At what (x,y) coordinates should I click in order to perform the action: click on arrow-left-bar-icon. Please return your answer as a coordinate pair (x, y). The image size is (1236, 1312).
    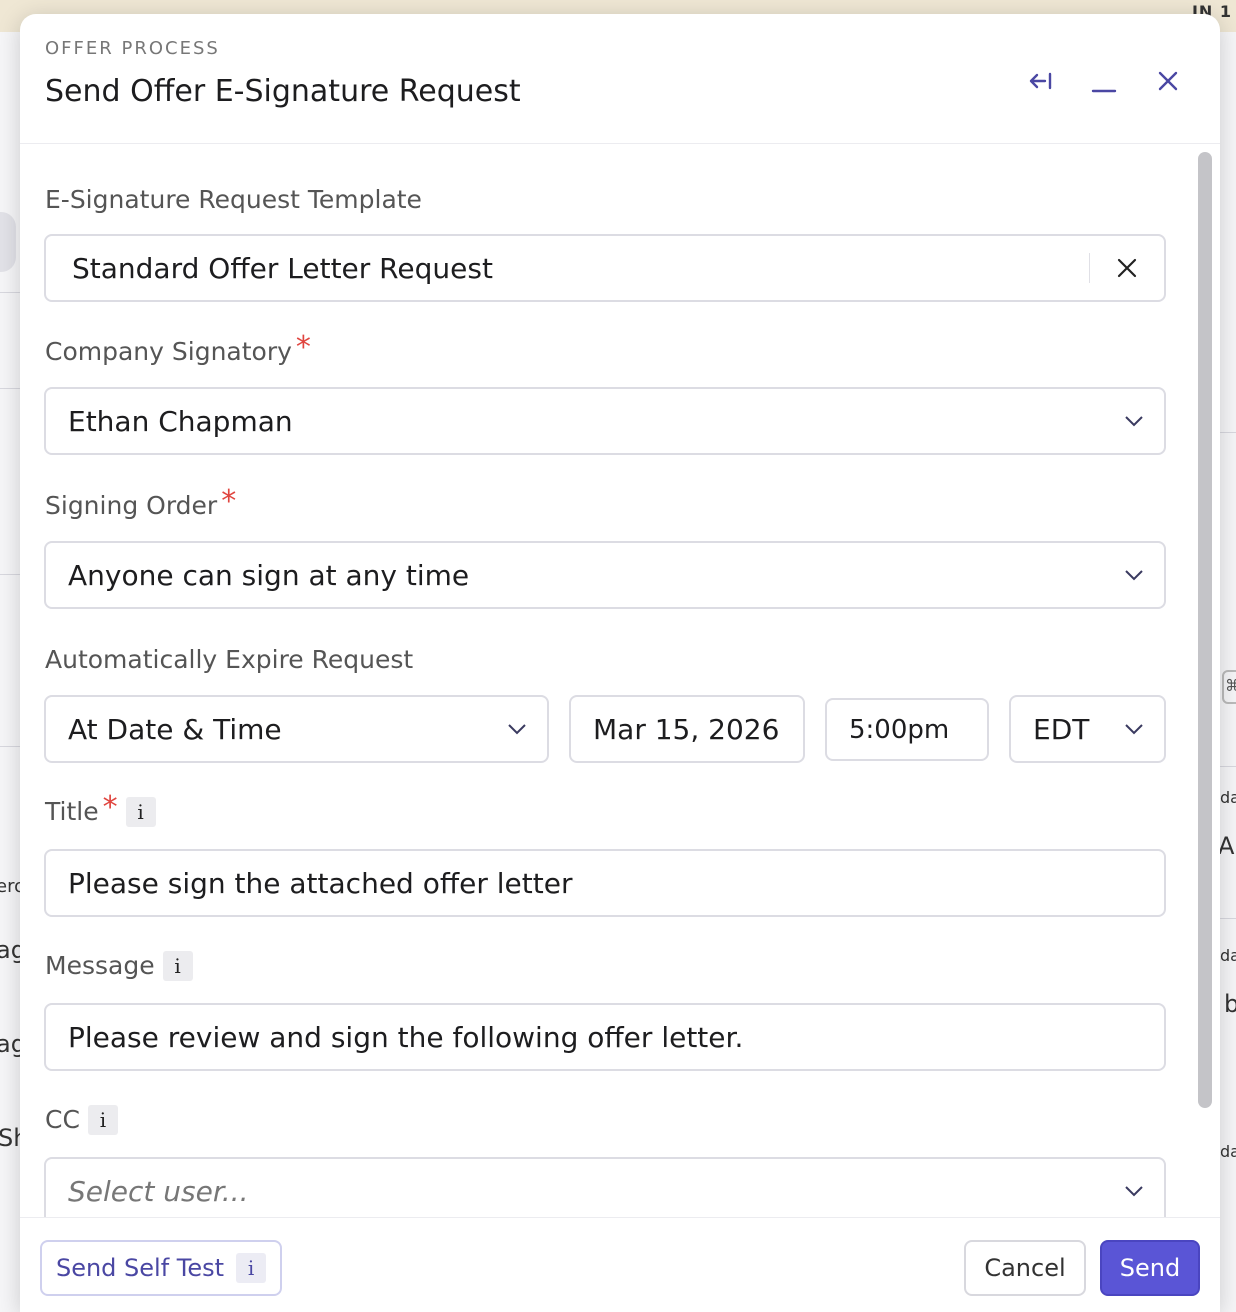
    Looking at the image, I should click on (1040, 81).